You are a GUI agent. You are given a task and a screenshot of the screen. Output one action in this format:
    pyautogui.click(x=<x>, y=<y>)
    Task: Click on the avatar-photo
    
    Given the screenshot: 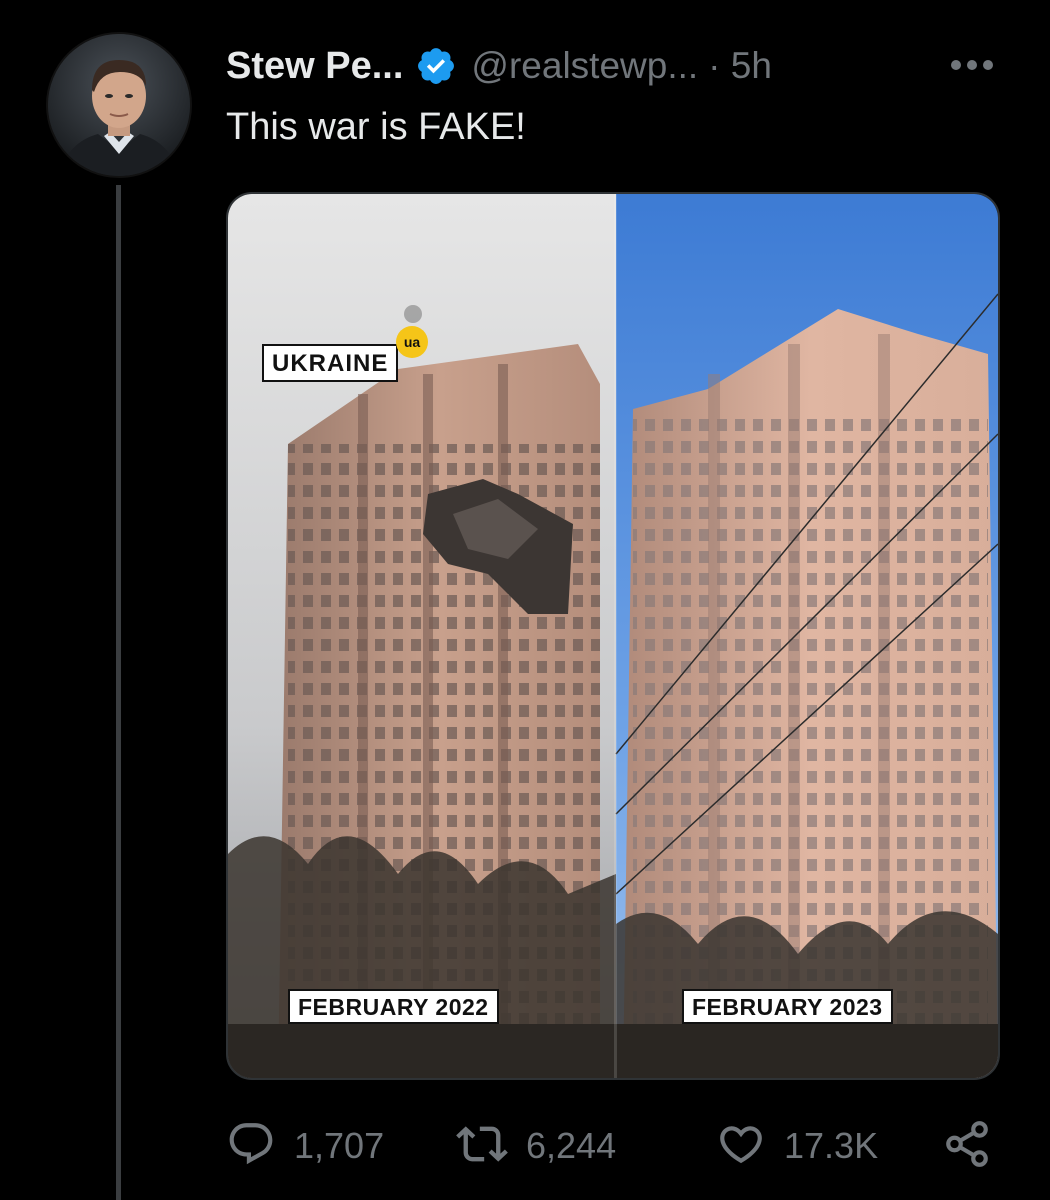 What is the action you would take?
    pyautogui.click(x=119, y=105)
    